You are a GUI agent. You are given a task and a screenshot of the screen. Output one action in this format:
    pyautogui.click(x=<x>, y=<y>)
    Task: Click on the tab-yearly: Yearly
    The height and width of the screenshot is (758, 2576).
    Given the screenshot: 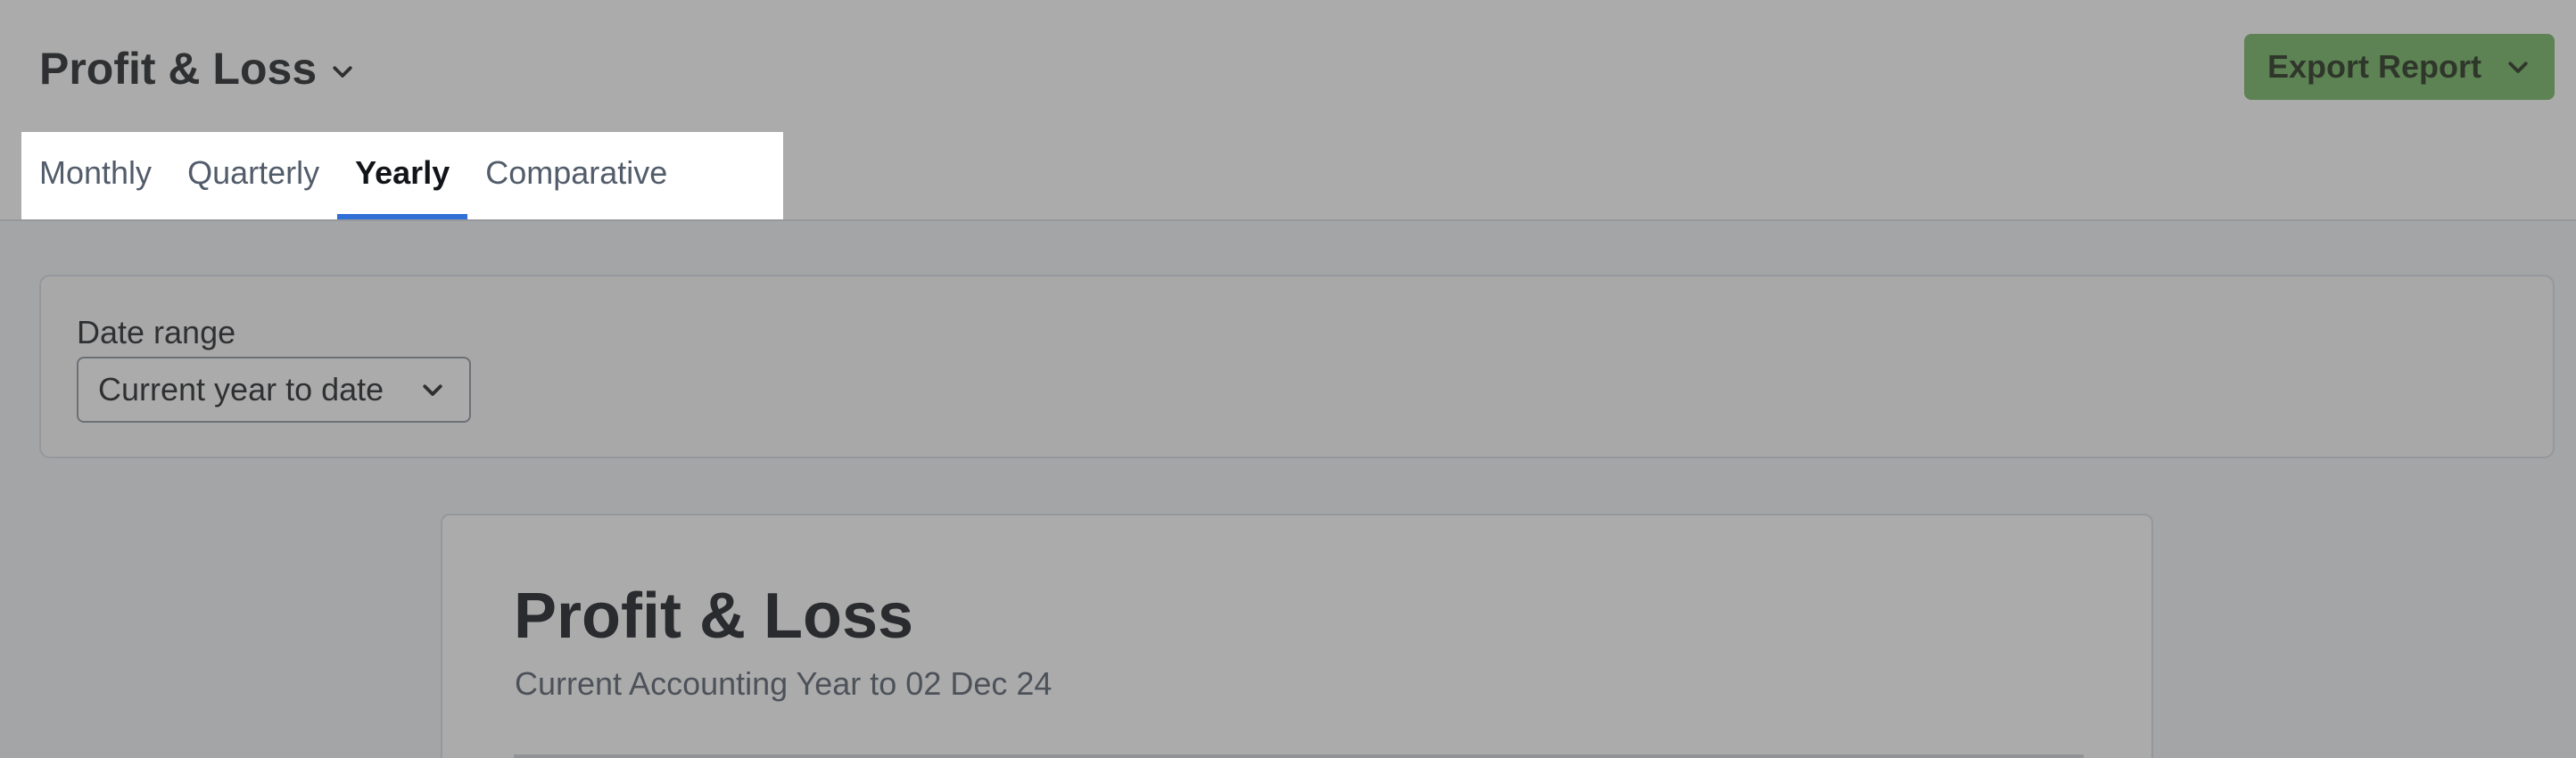 What is the action you would take?
    pyautogui.click(x=402, y=175)
    